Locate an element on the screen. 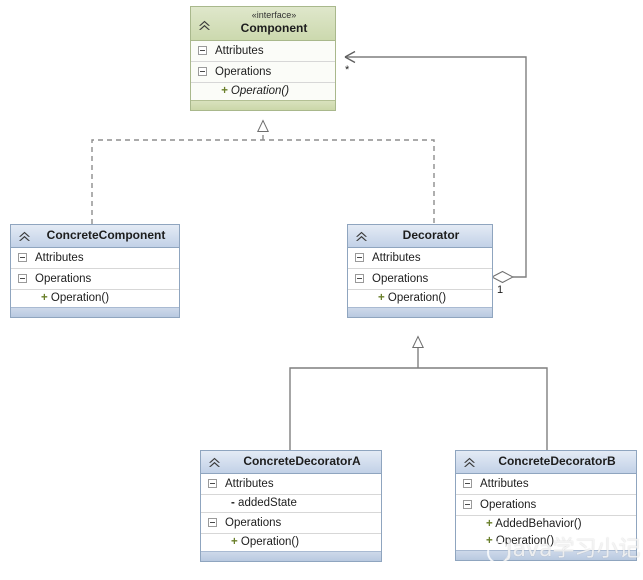  concrete-decorator-b-operation-row: + AddedBehavior() is located at coordinates (546, 524).